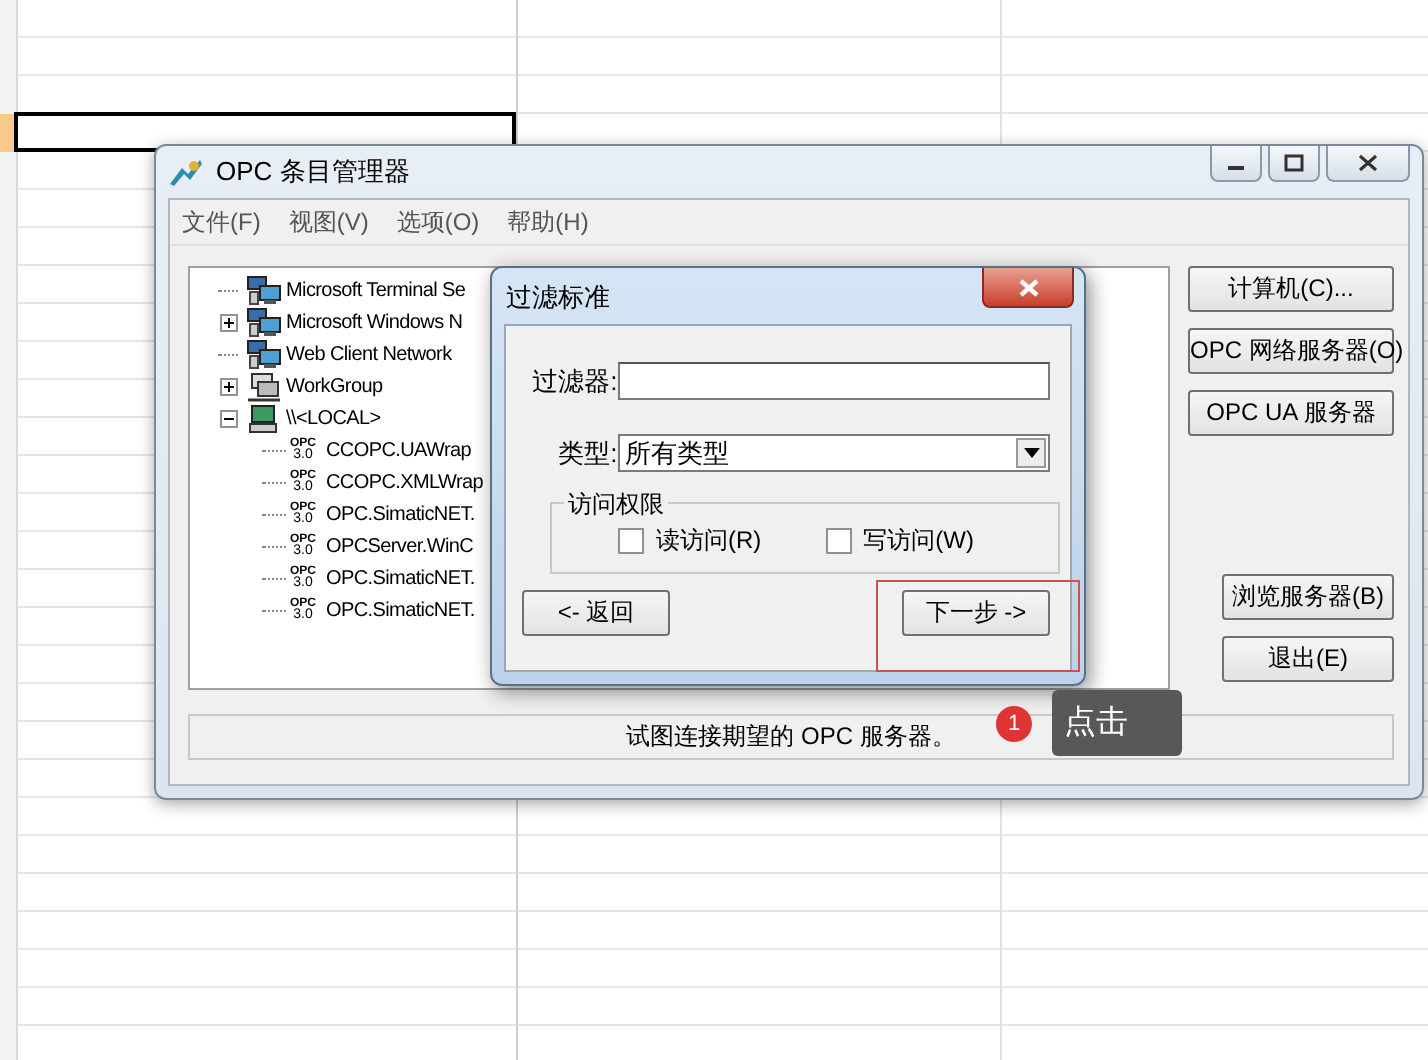 The image size is (1428, 1060). I want to click on checkbox: 写访问(W), so click(899, 541).